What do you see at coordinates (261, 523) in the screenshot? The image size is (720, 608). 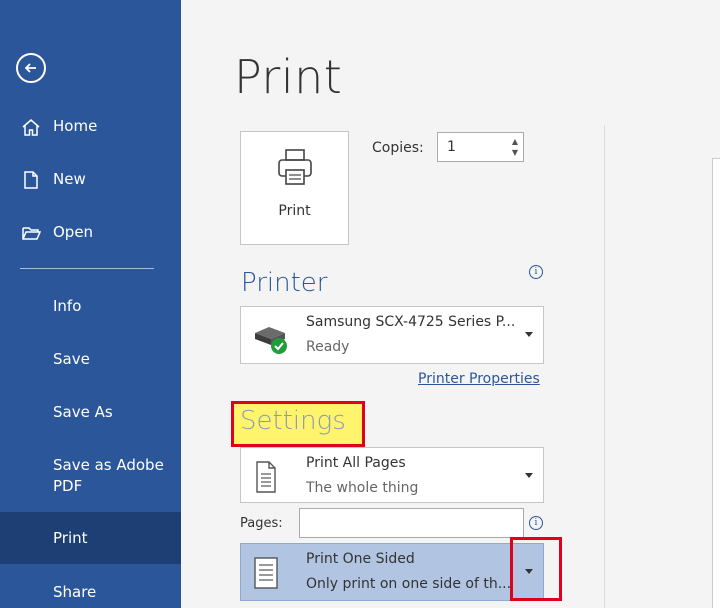 I see `pages-label: Pages:` at bounding box center [261, 523].